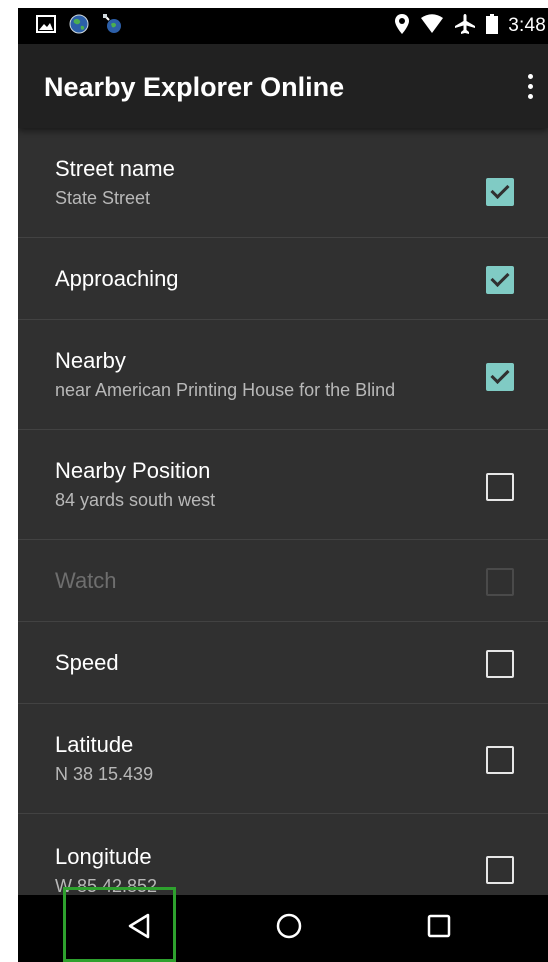 The height and width of the screenshot is (962, 548). What do you see at coordinates (402, 26) in the screenshot?
I see `location-icon` at bounding box center [402, 26].